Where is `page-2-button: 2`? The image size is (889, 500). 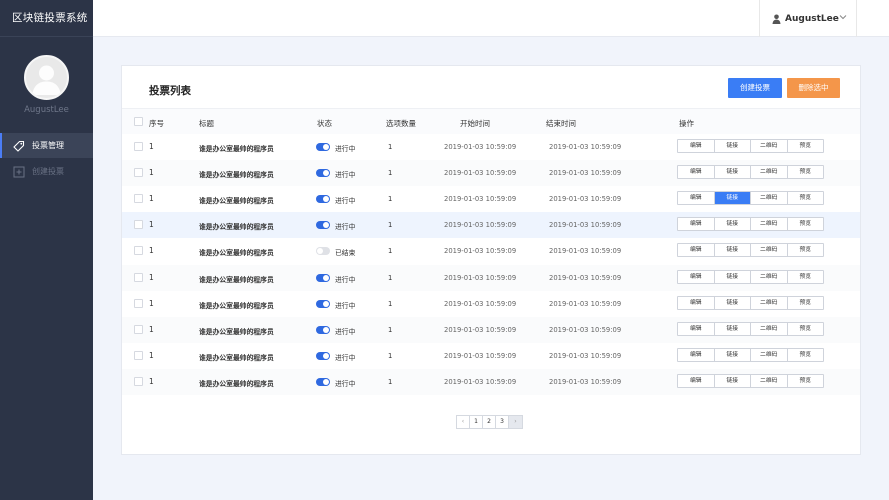
page-2-button: 2 is located at coordinates (489, 422).